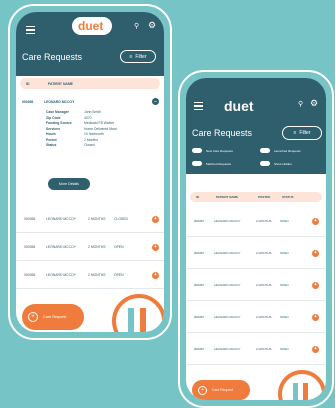 The width and height of the screenshot is (335, 408). Describe the element at coordinates (155, 101) in the screenshot. I see `collapse-button: –` at that location.